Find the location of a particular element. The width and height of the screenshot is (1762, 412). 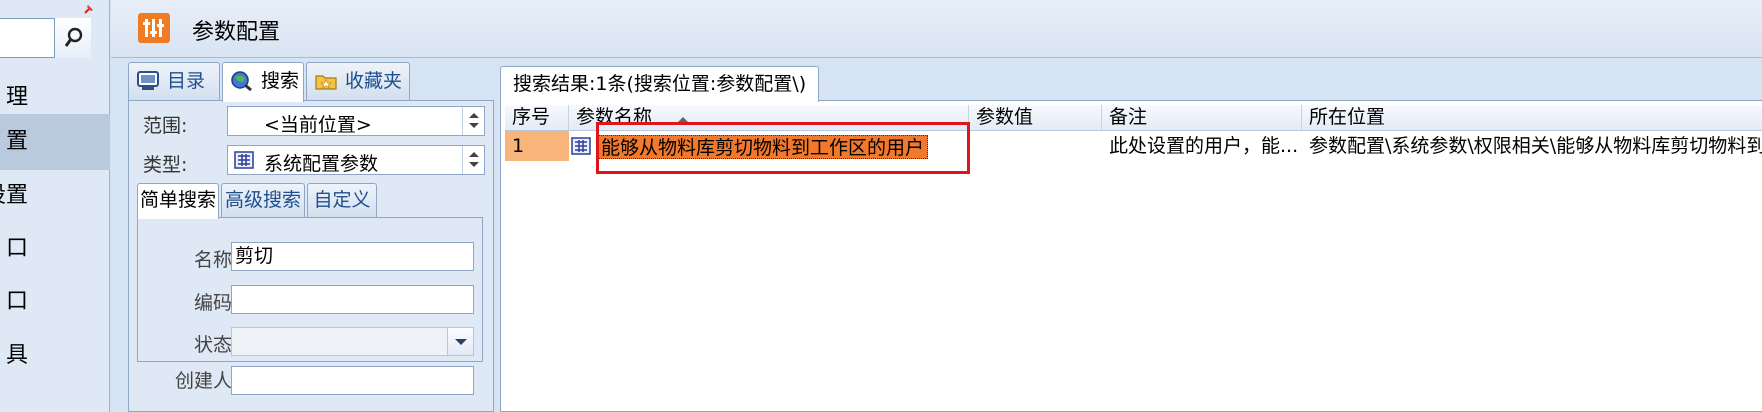

name-label: 名称 is located at coordinates (212, 260).